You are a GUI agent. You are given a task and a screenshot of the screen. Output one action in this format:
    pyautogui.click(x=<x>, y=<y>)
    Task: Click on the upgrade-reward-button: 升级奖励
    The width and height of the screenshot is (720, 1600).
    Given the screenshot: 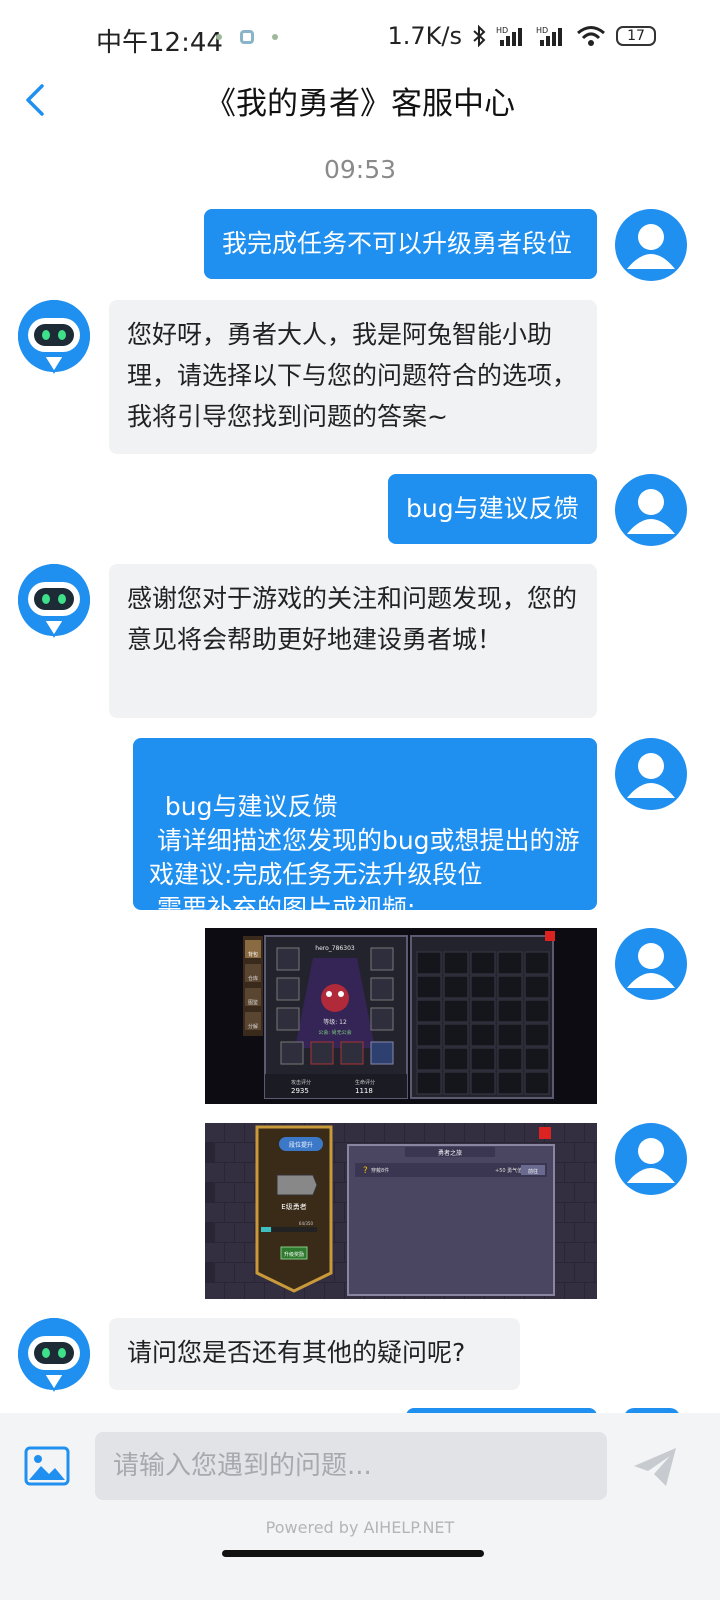 What is the action you would take?
    pyautogui.click(x=294, y=1254)
    